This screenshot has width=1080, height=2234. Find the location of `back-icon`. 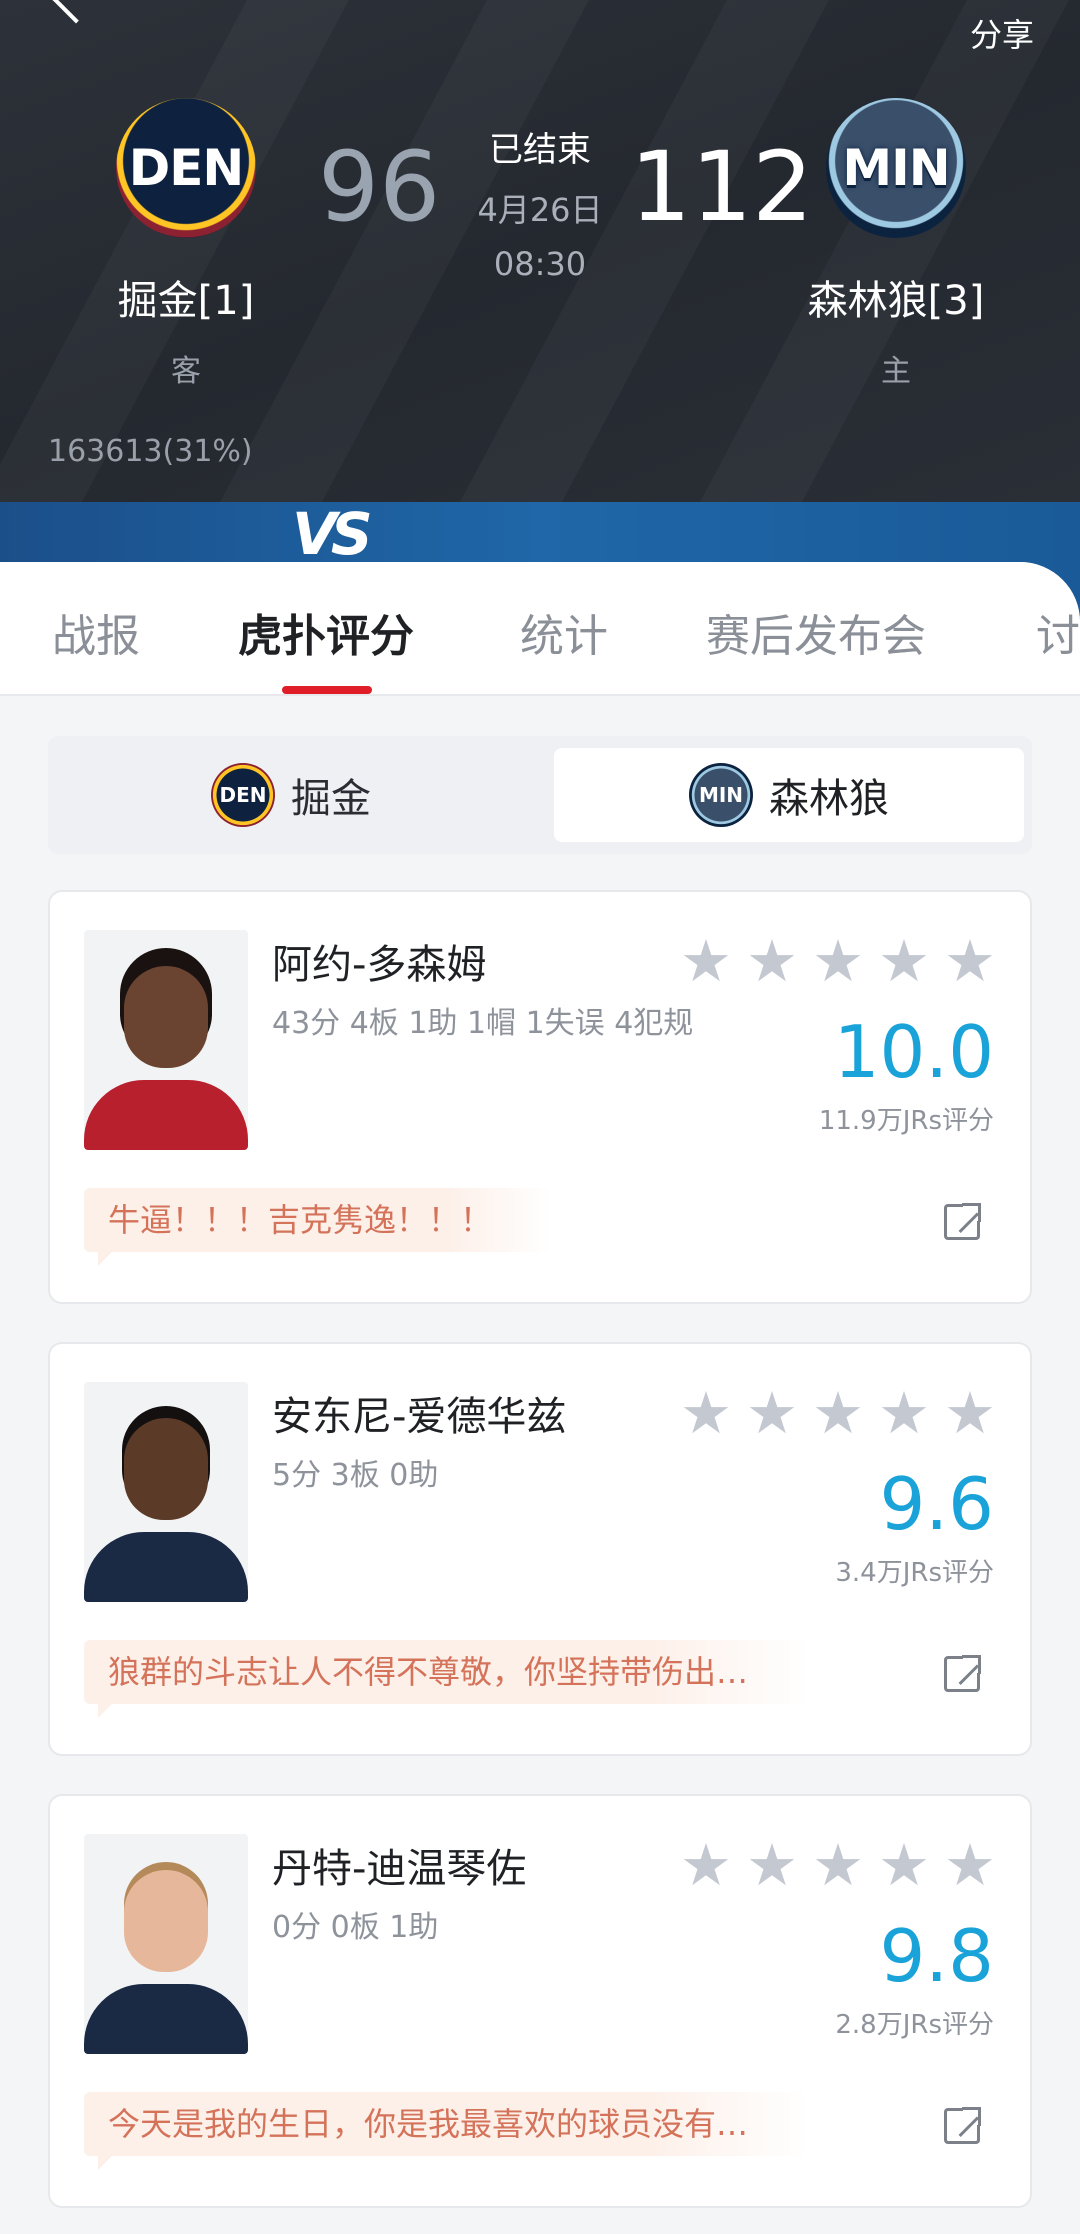

back-icon is located at coordinates (76, 12).